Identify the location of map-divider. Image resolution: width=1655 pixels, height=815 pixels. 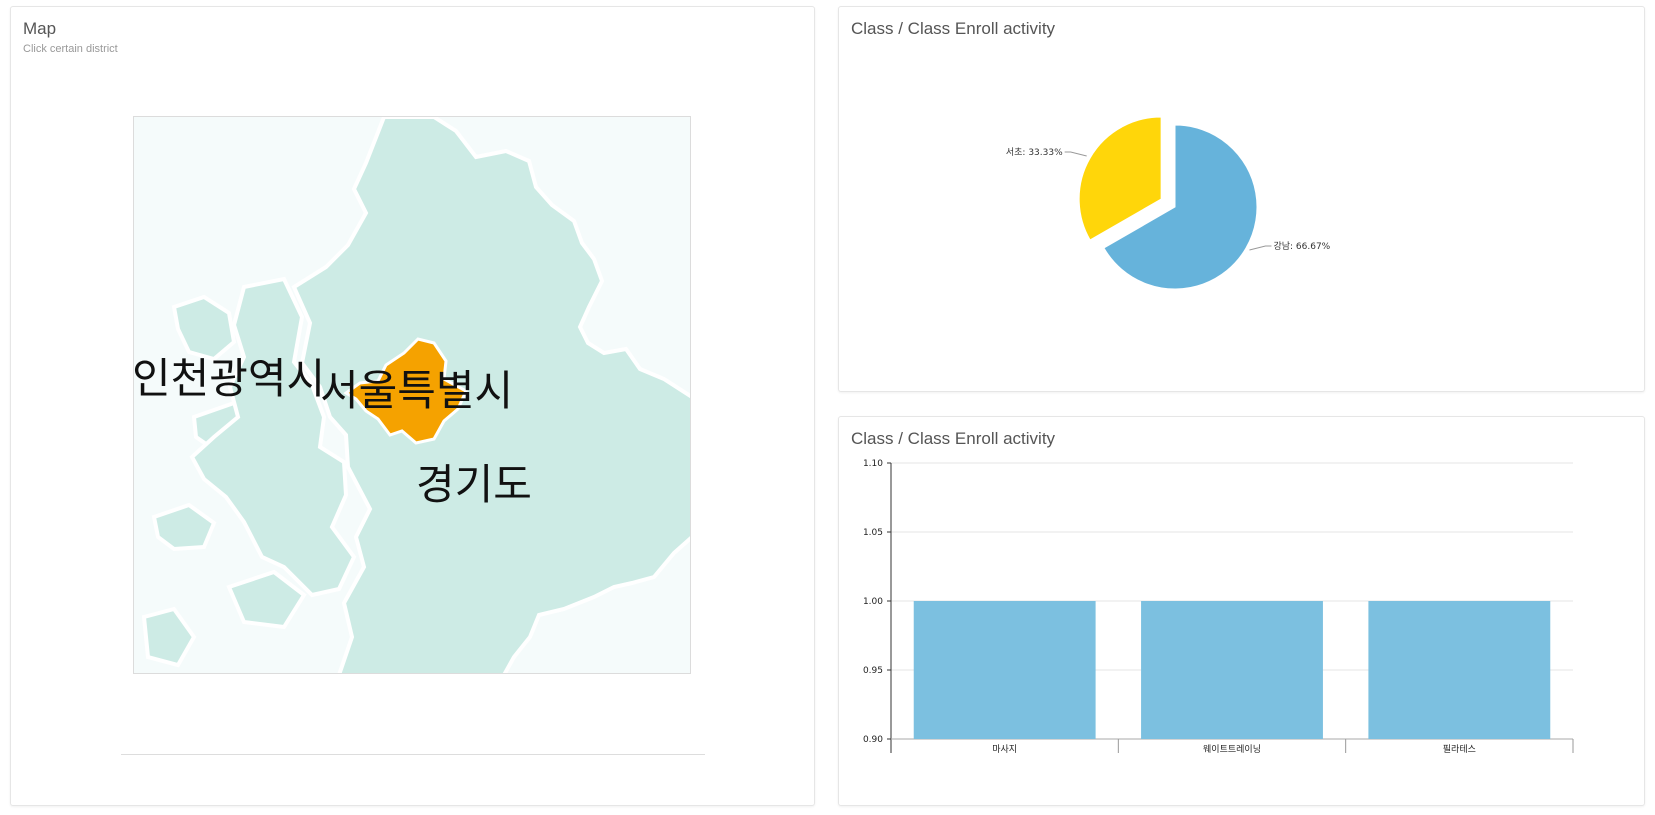
(413, 754).